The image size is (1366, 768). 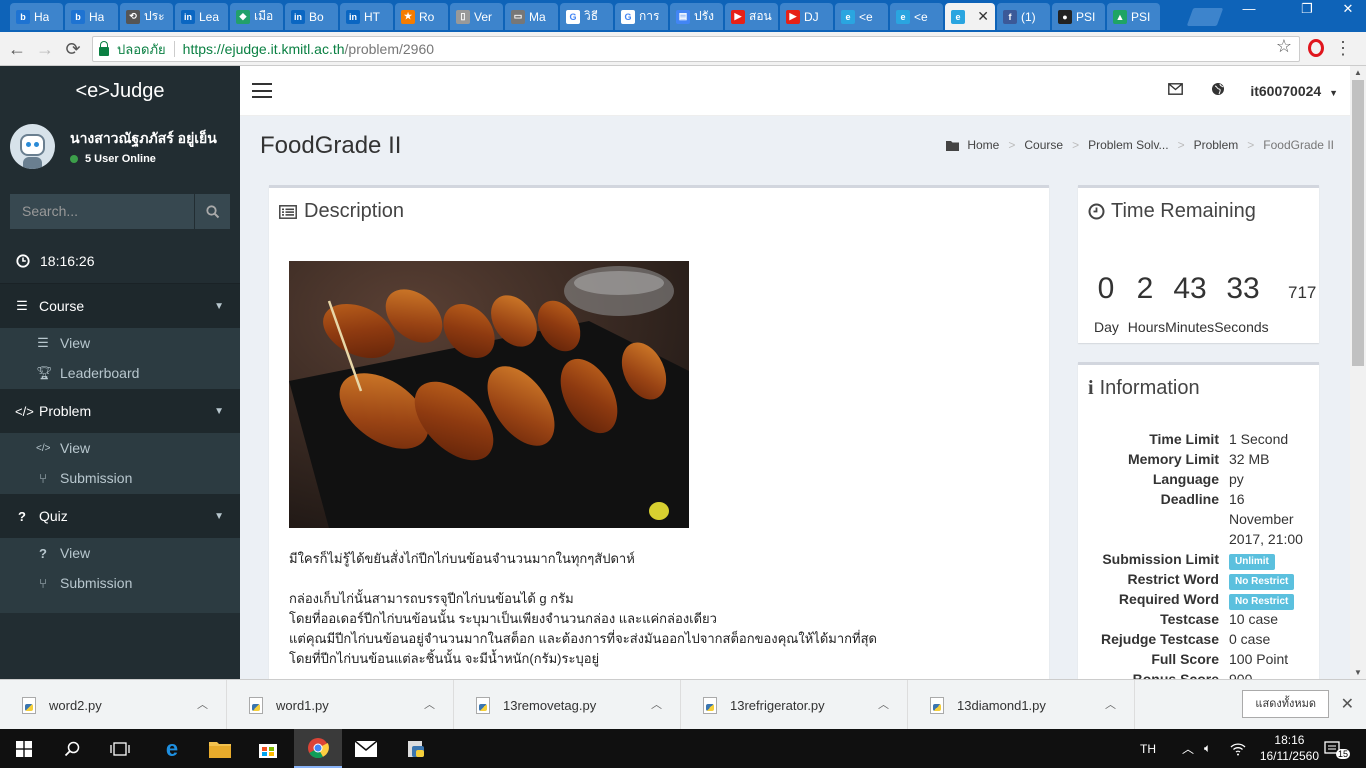 What do you see at coordinates (1289, 756) in the screenshot?
I see `taskbar-date: 16/11/2560` at bounding box center [1289, 756].